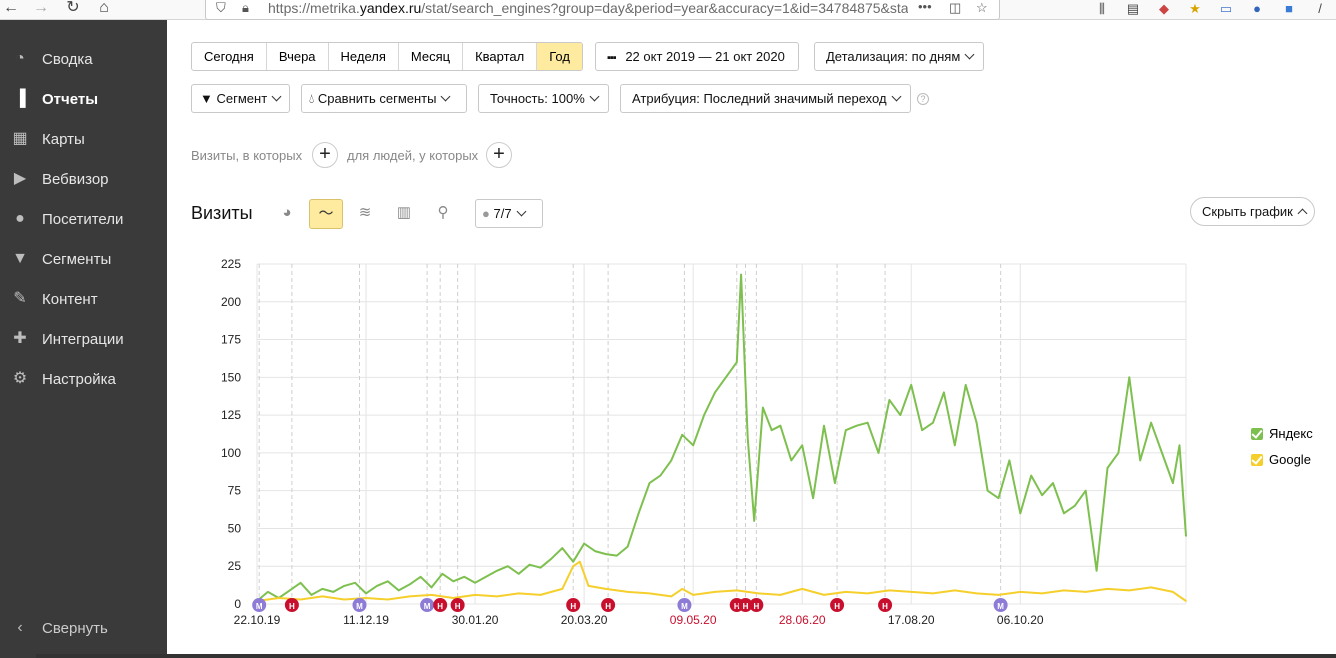  Describe the element at coordinates (240, 98) in the screenshot. I see `segment-dropdown: ▼ Сегмент` at that location.